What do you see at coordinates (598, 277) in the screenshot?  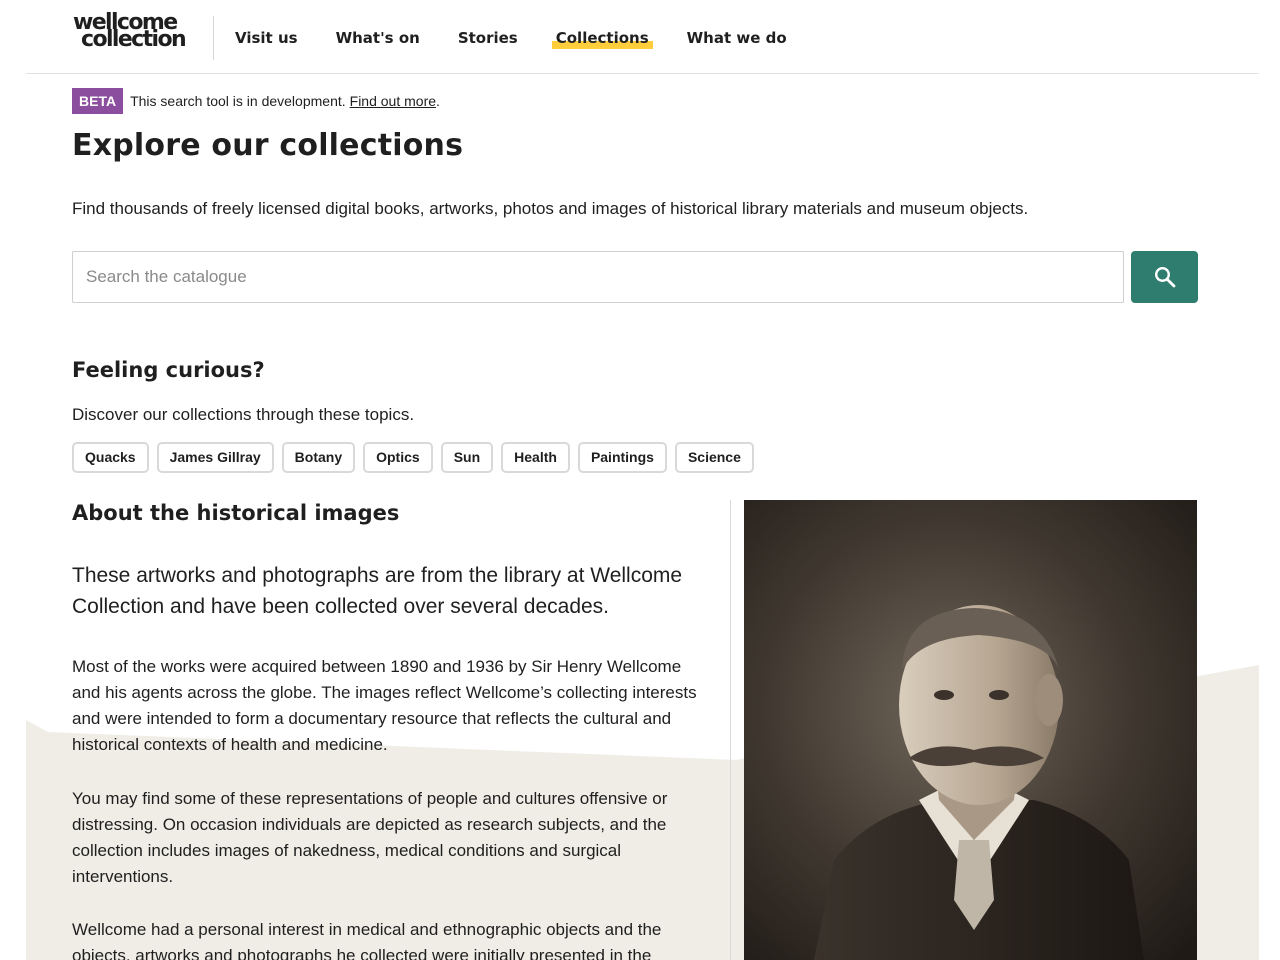 I see `search-input` at bounding box center [598, 277].